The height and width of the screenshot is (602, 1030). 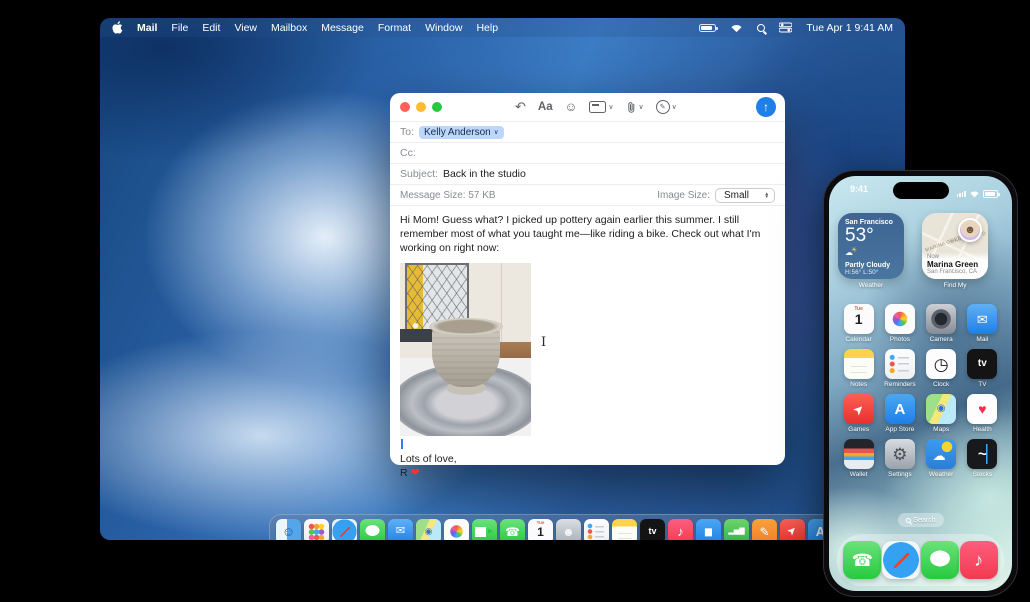 What do you see at coordinates (407, 132) in the screenshot?
I see `to-label: To:` at bounding box center [407, 132].